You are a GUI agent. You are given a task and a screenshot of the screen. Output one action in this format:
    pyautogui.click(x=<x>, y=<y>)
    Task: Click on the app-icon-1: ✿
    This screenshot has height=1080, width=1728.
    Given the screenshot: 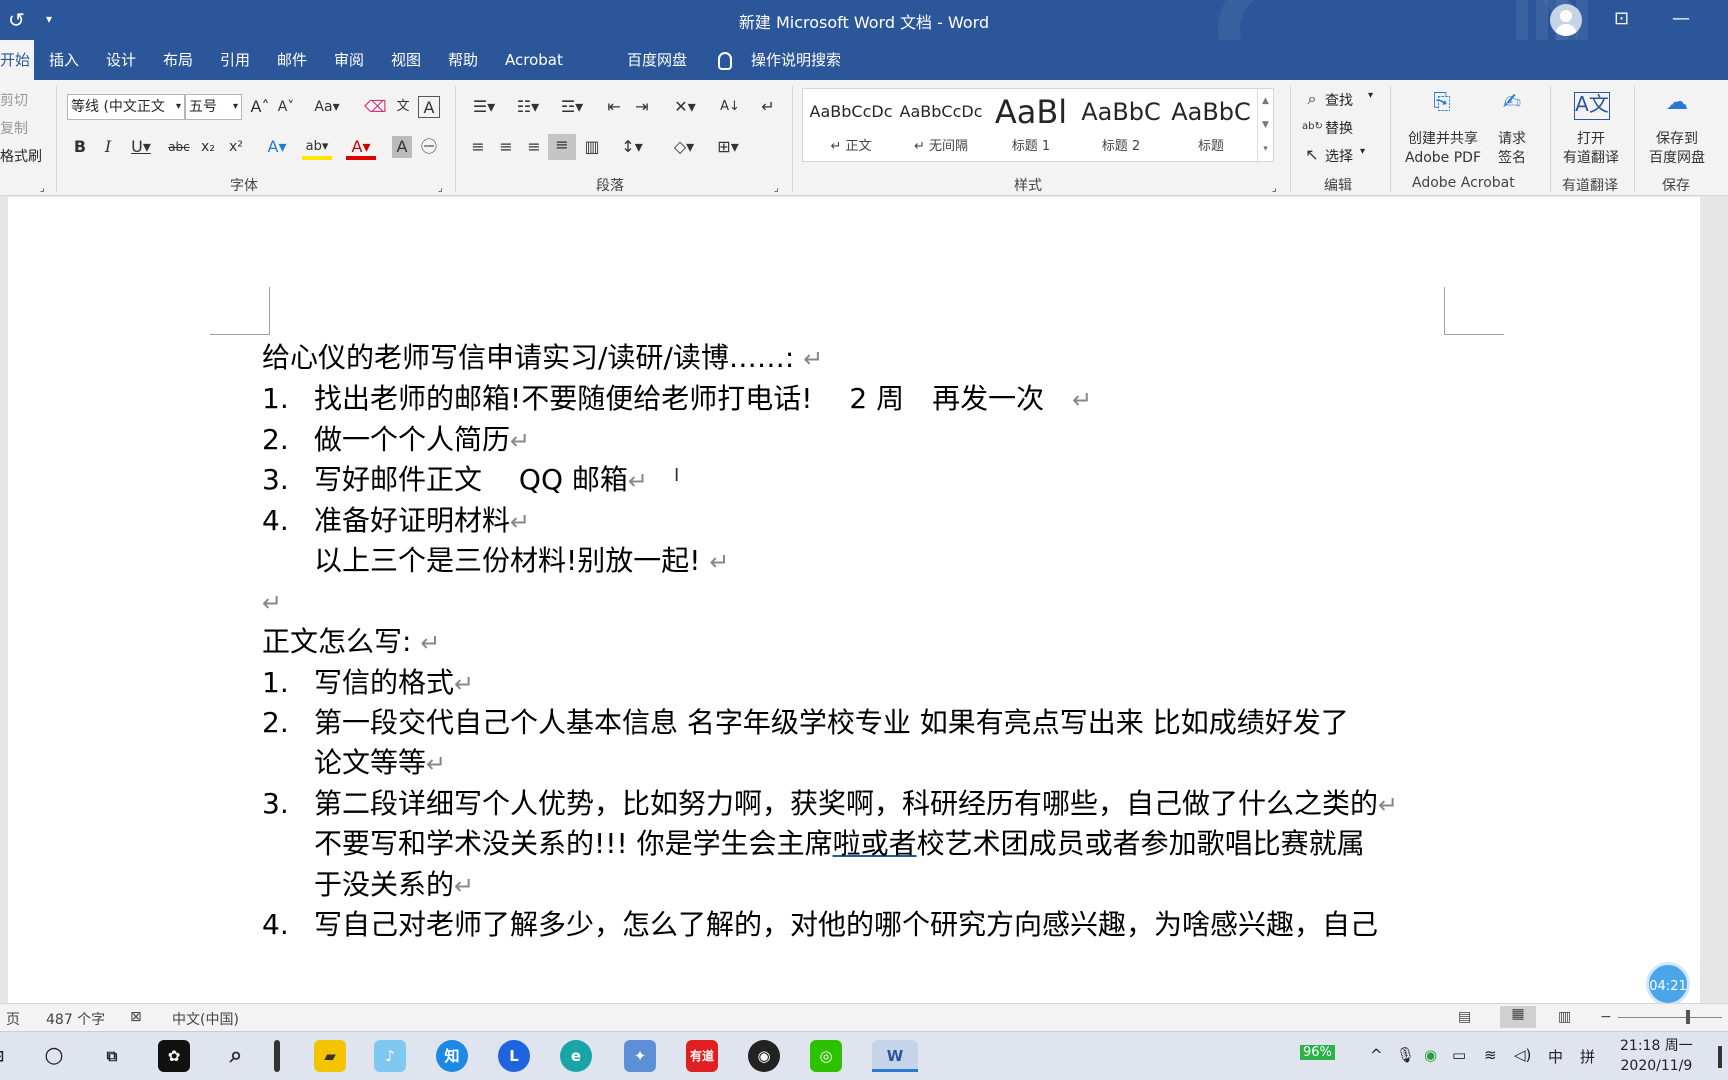 What is the action you would take?
    pyautogui.click(x=174, y=1056)
    